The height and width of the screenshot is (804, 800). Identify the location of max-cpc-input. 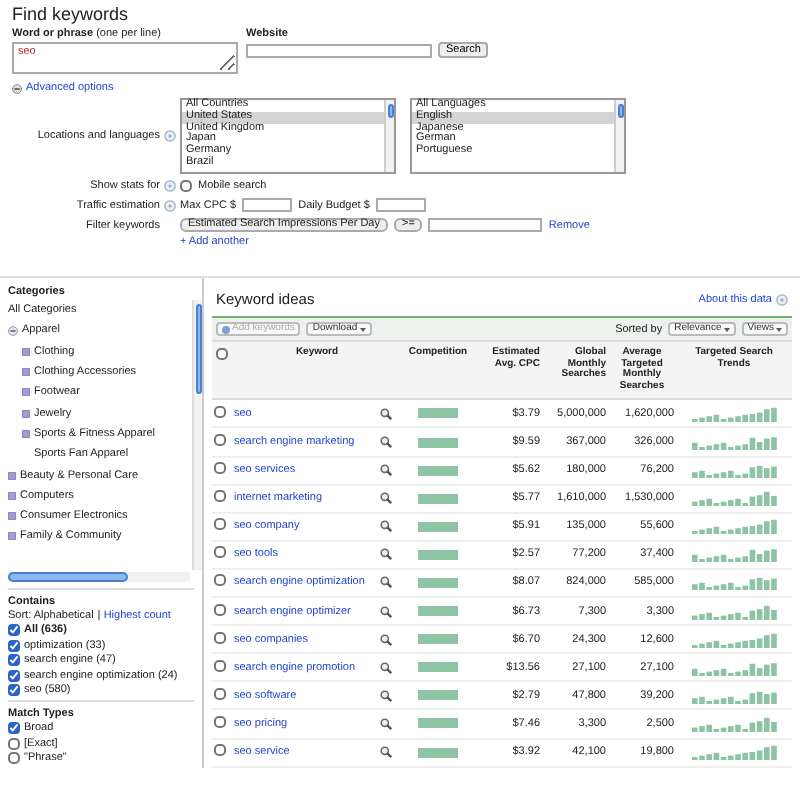
(267, 205).